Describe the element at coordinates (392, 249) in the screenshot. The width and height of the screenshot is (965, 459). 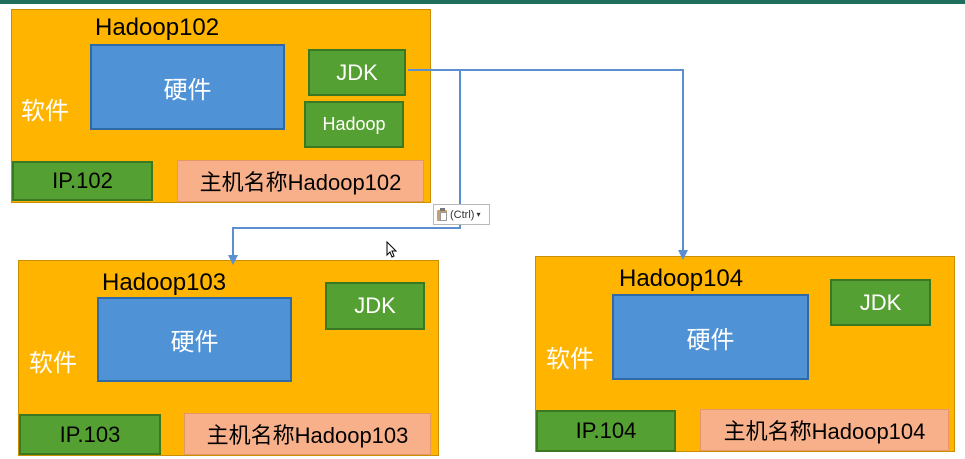
I see `mouse-cursor-icon` at that location.